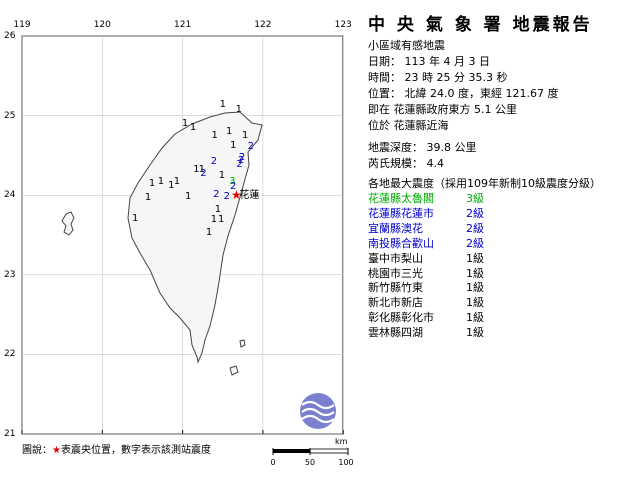  Describe the element at coordinates (401, 318) in the screenshot. I see `intensity-area: 彰化縣彰化市` at that location.